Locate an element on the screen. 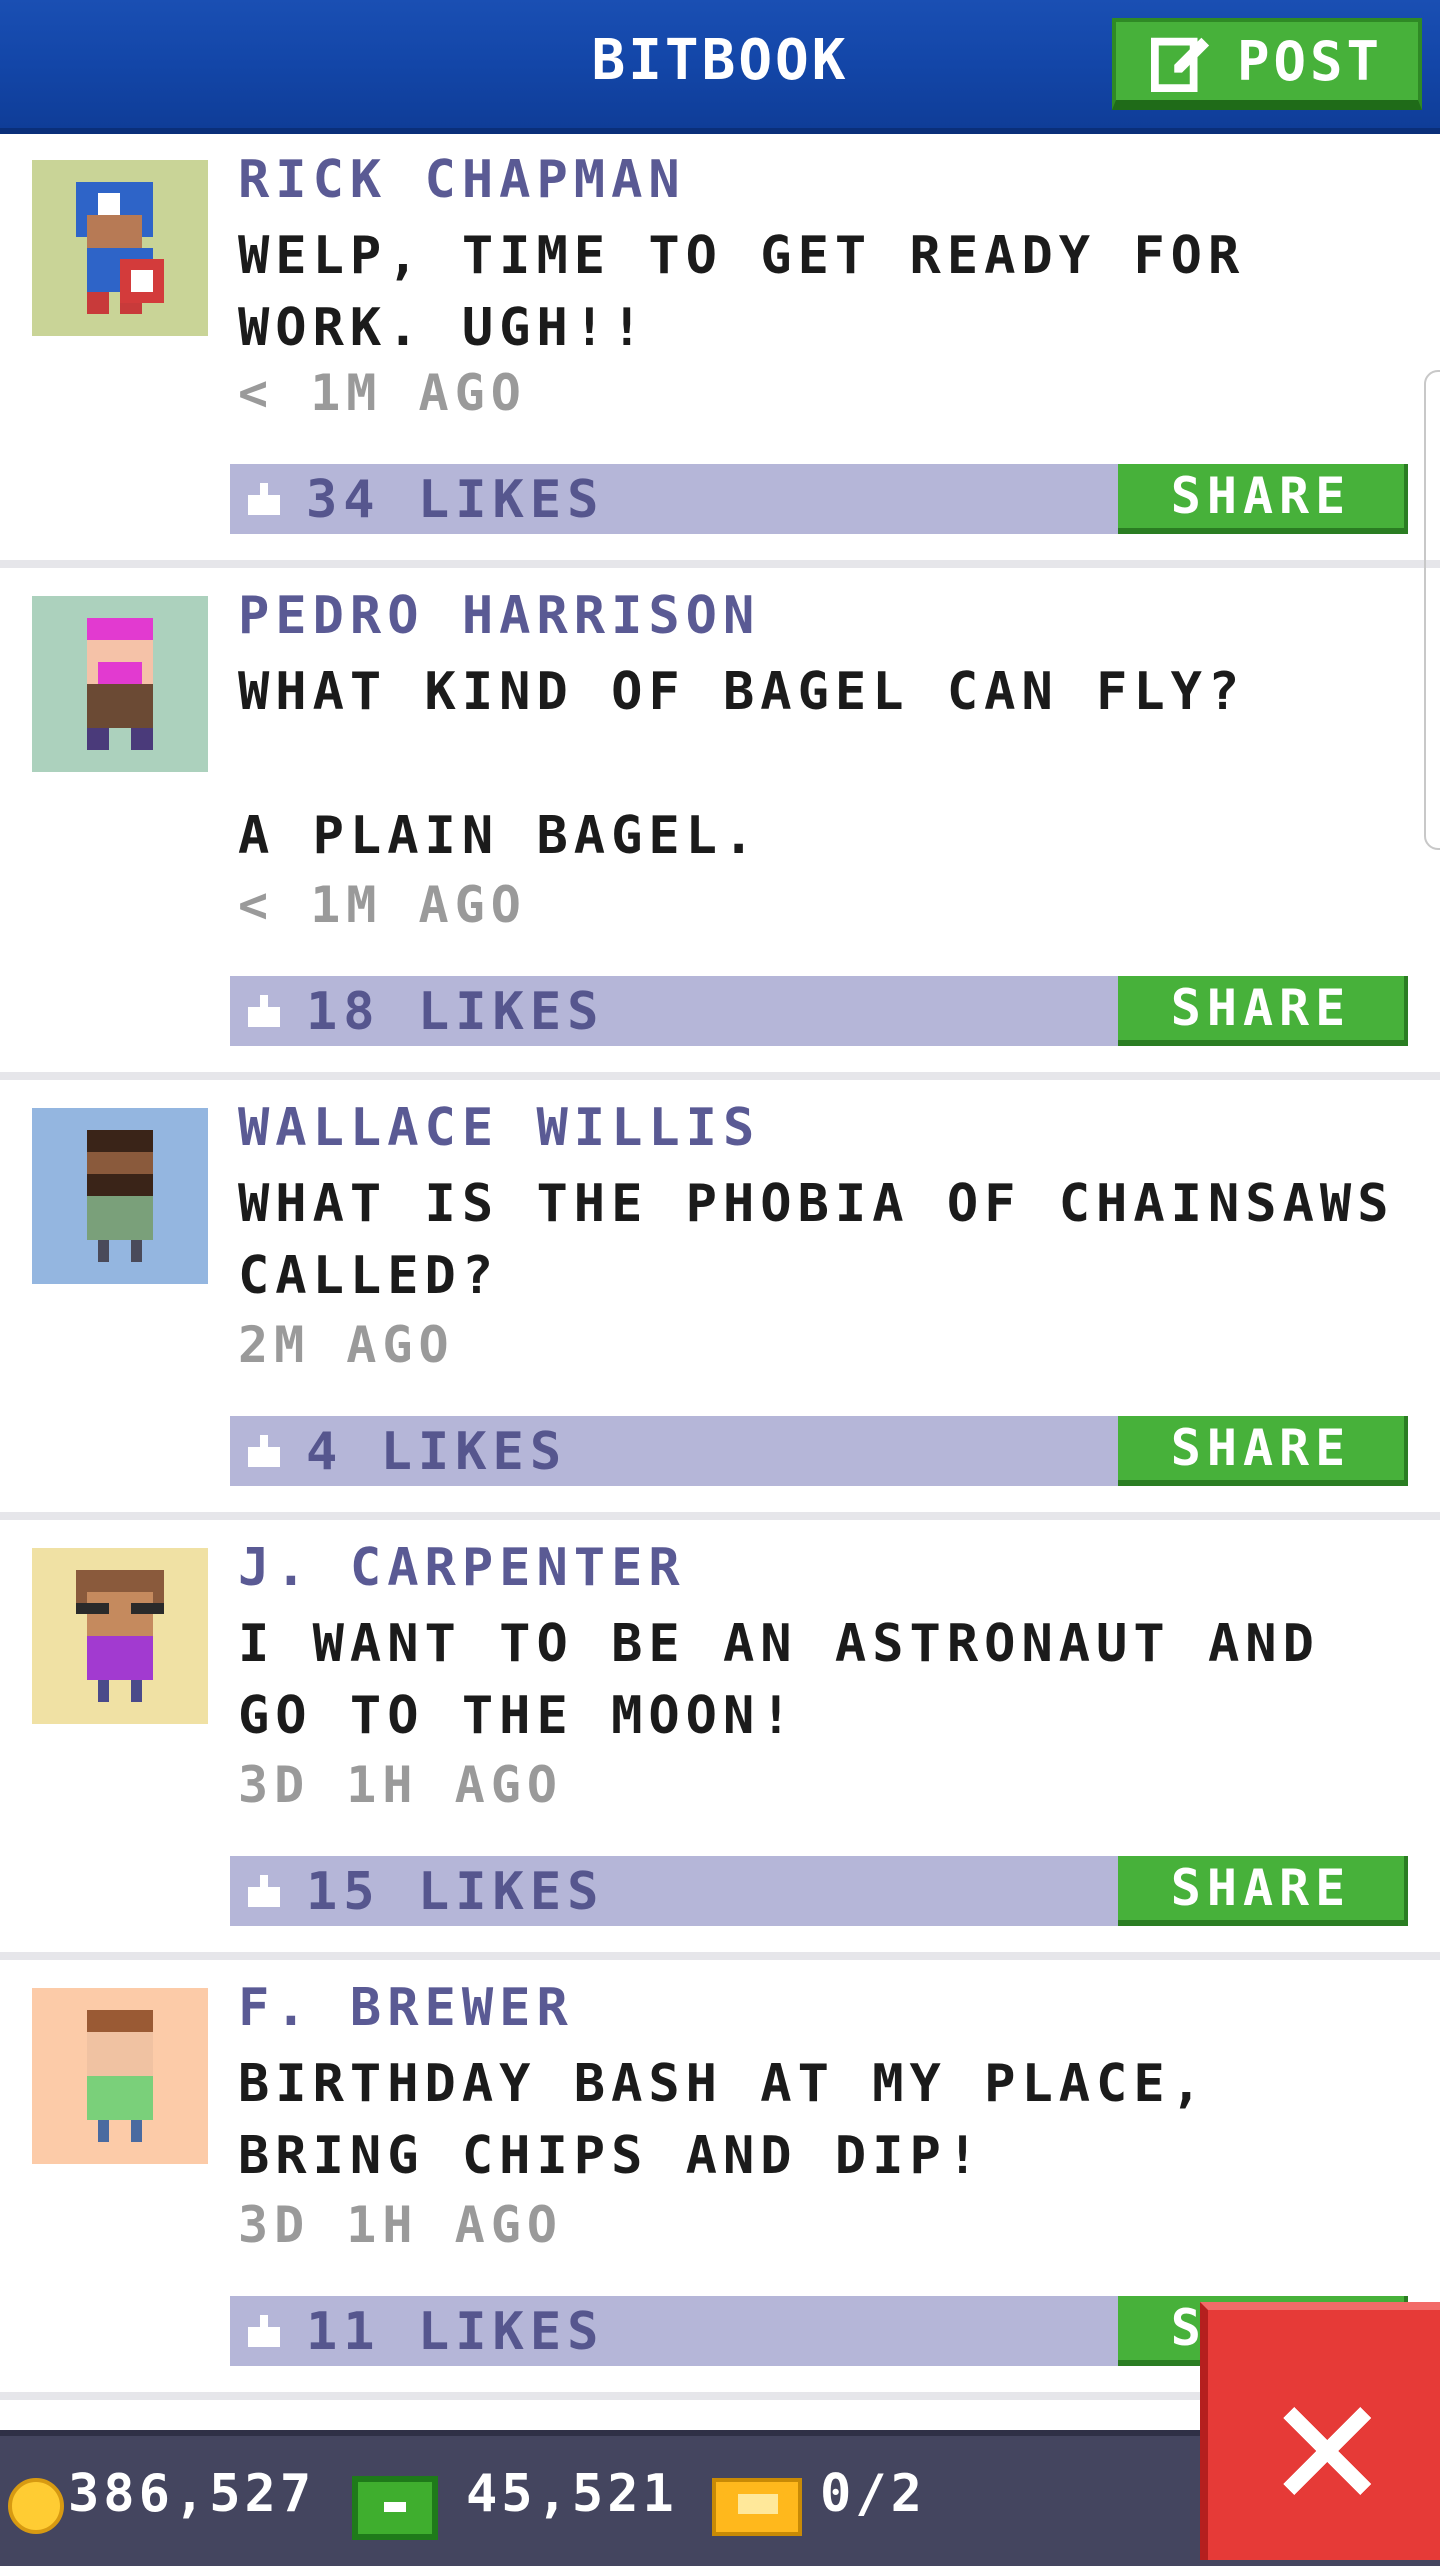 The height and width of the screenshot is (2566, 1440). like-bar: 15 LIKES SHARE is located at coordinates (819, 1891).